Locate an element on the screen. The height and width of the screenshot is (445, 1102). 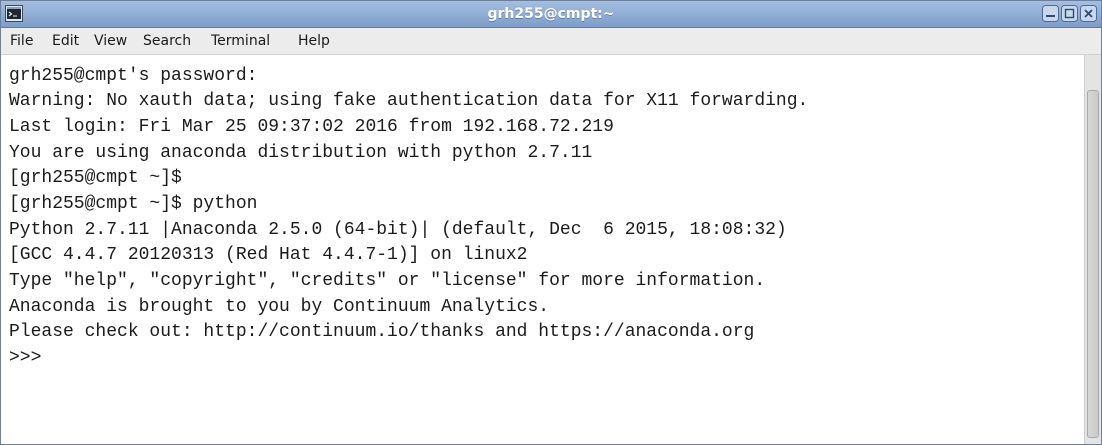
terminal-line: grh255@cmpt's password: is located at coordinates (133, 76).